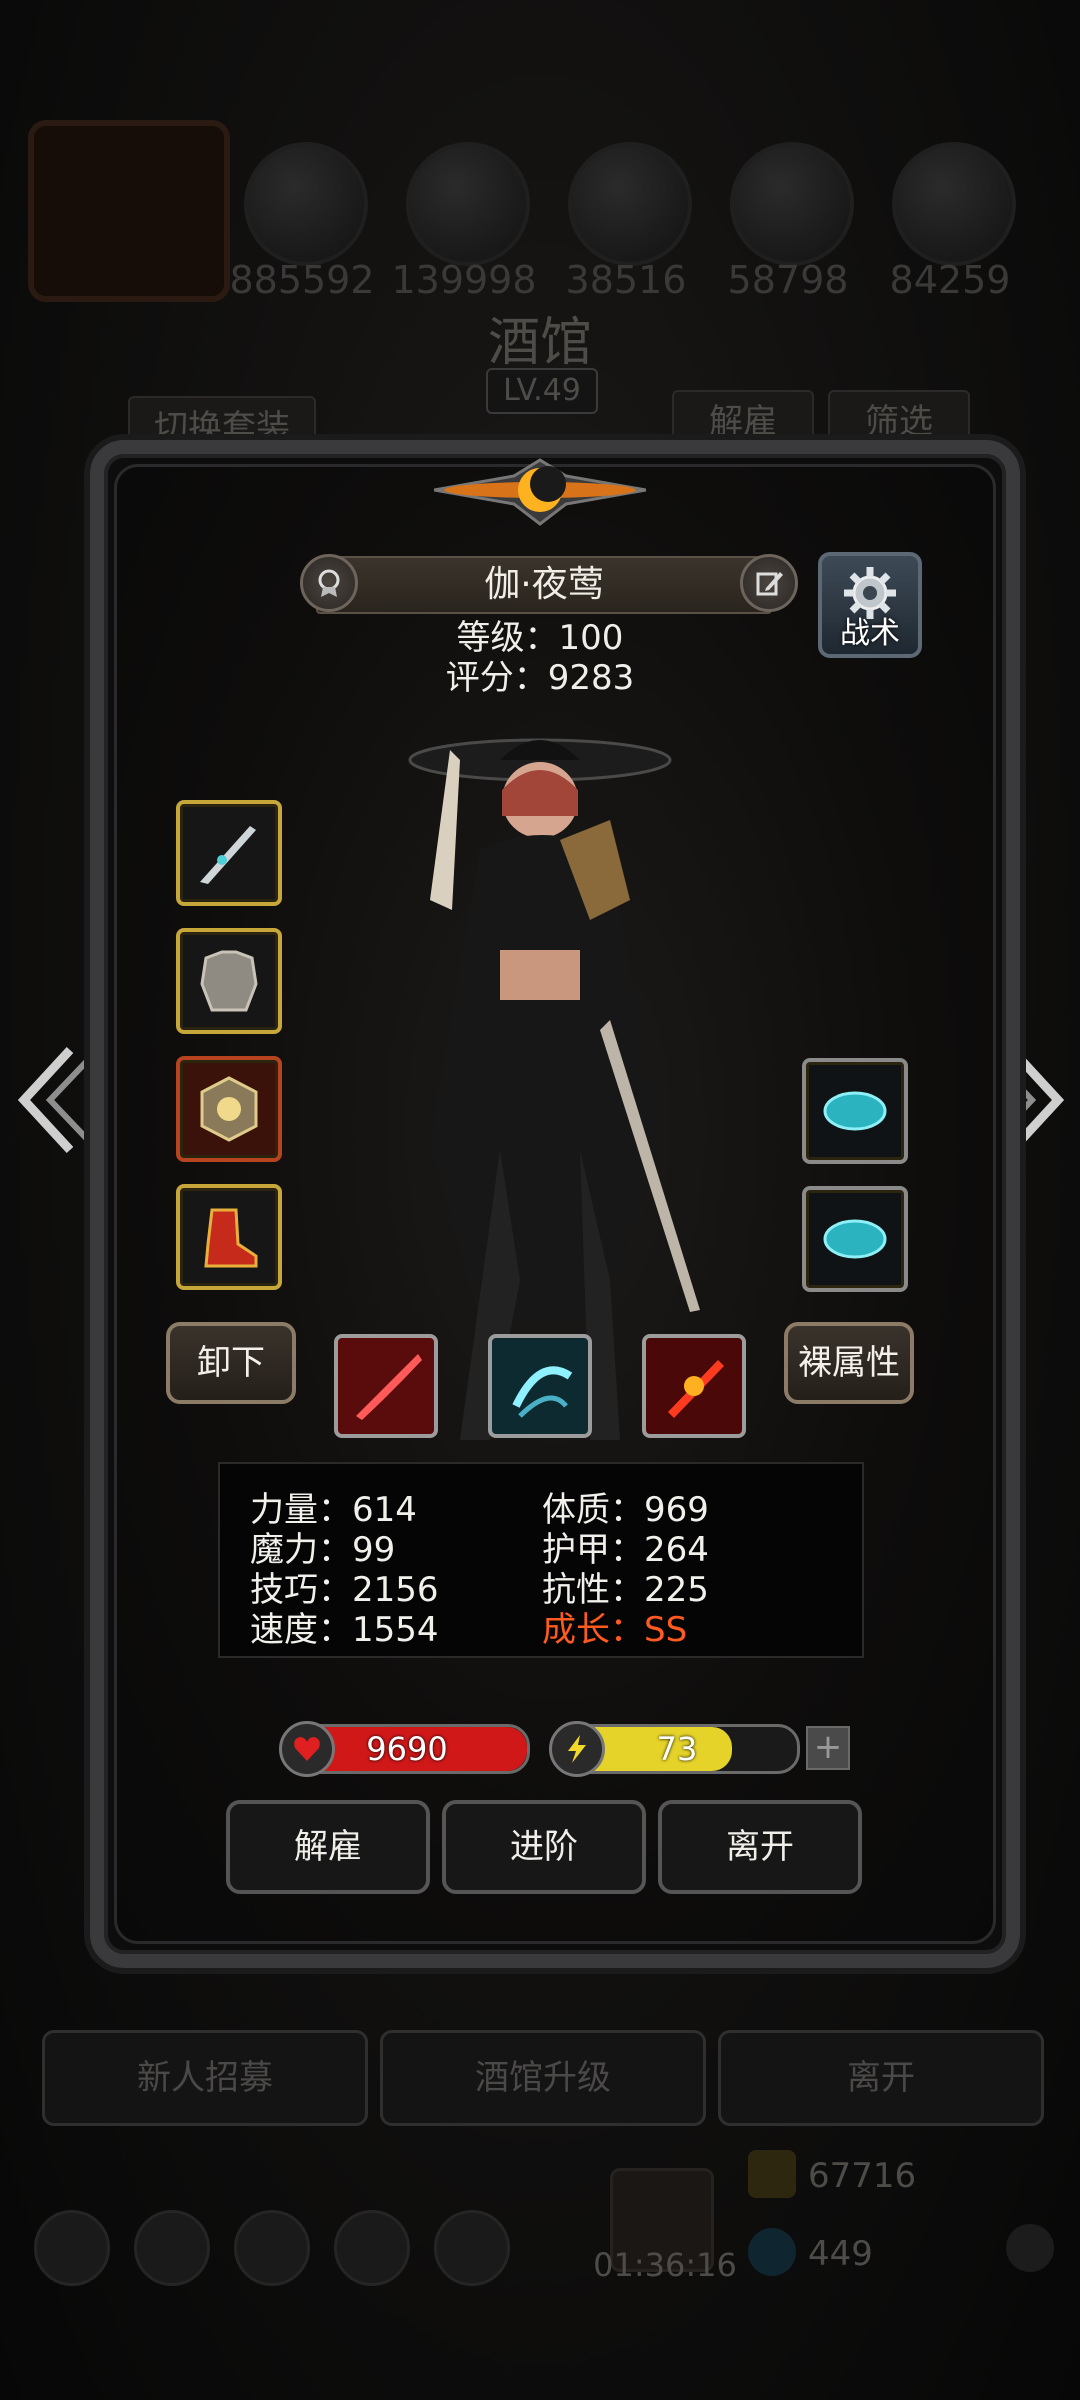 The height and width of the screenshot is (2400, 1080). Describe the element at coordinates (772, 2174) in the screenshot. I see `gold-icon` at that location.